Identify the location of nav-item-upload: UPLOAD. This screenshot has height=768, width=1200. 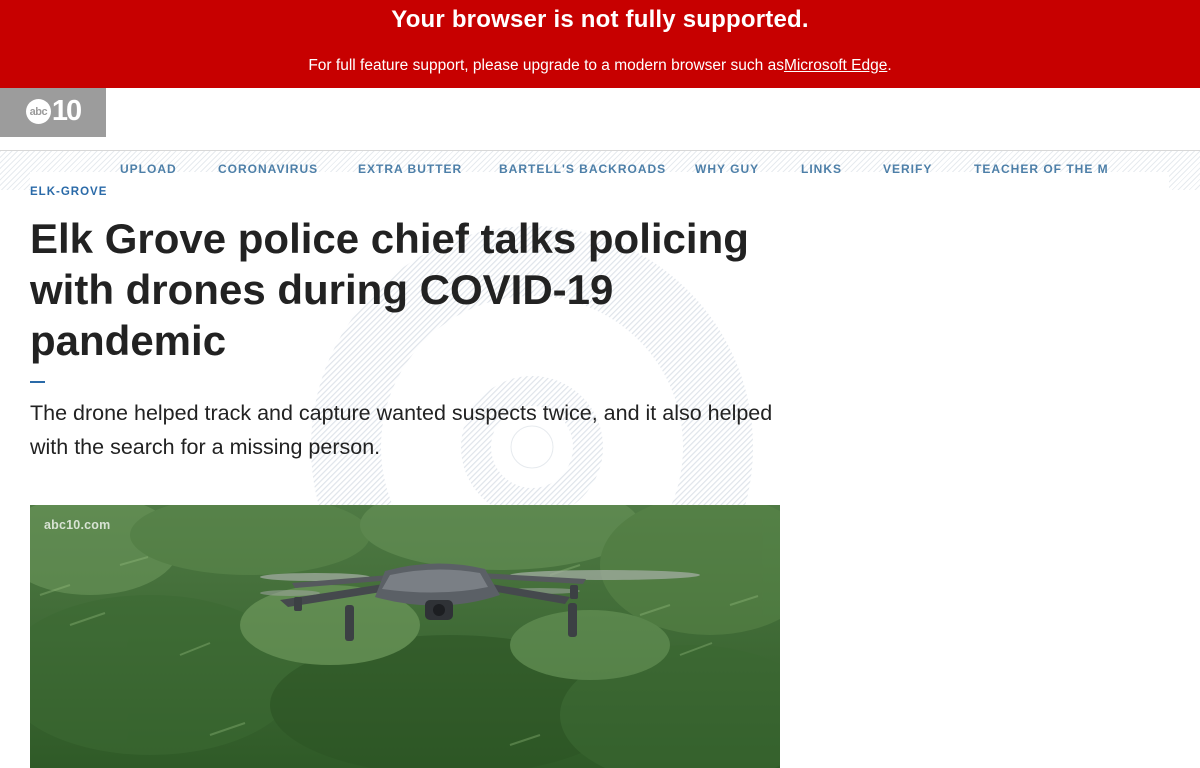
(148, 169).